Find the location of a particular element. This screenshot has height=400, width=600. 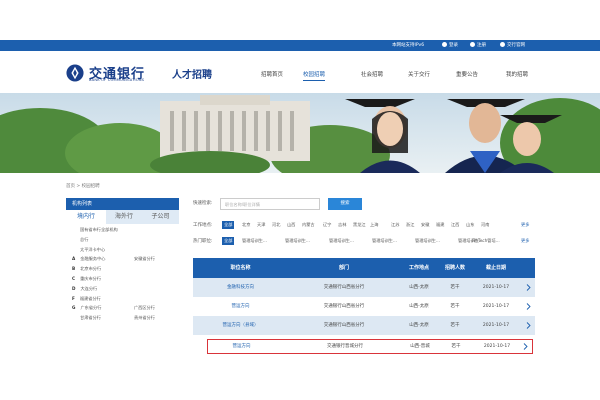

location-chip: 北京 is located at coordinates (246, 225).